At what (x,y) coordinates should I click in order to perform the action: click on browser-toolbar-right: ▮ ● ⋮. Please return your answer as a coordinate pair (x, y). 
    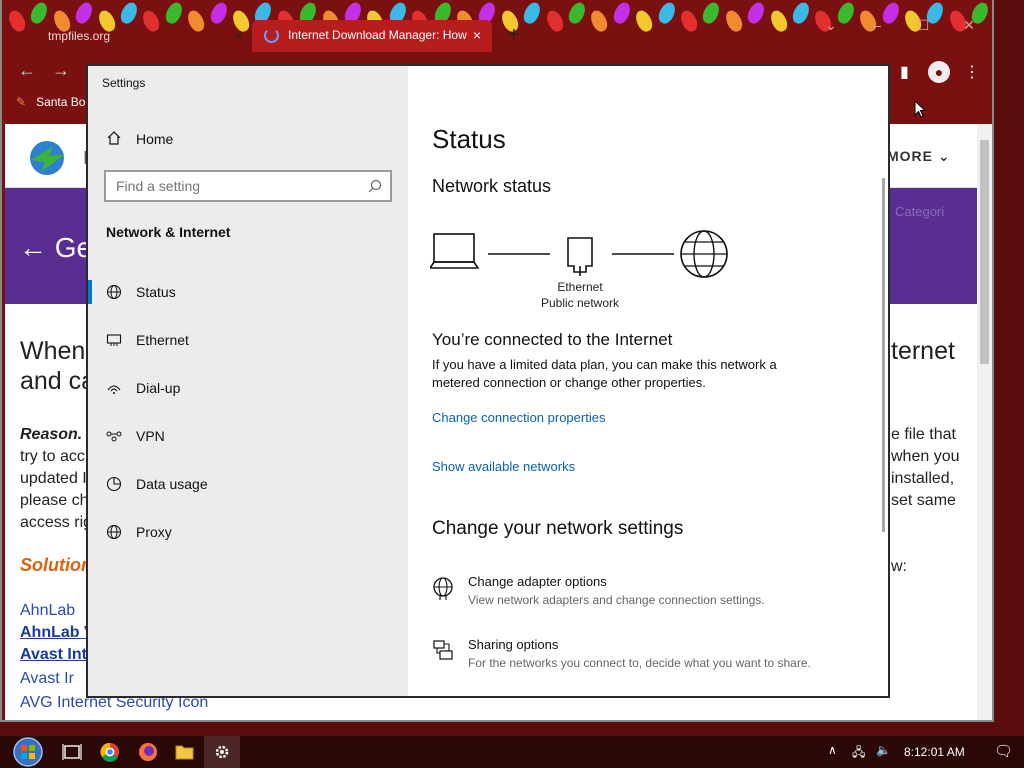
    Looking at the image, I should click on (943, 72).